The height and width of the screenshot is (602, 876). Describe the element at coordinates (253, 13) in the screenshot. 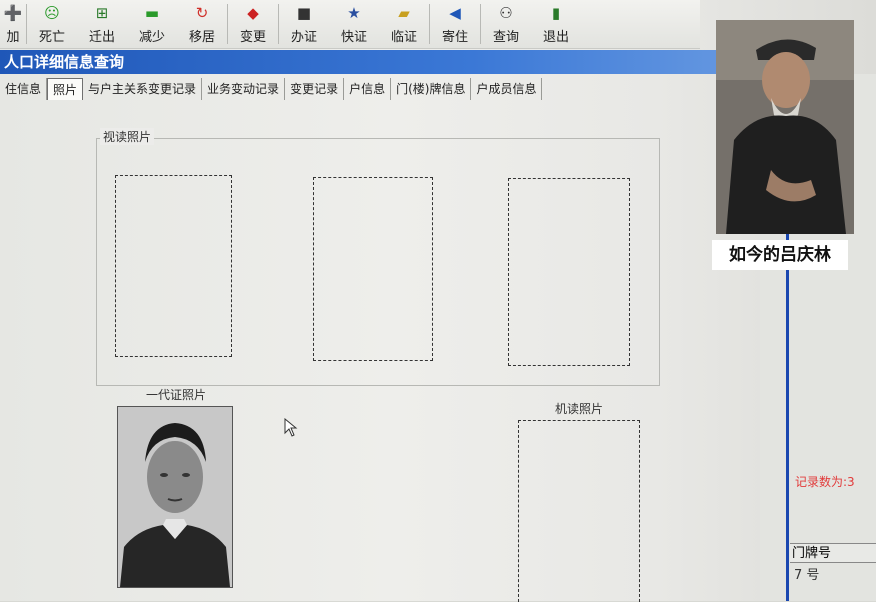

I see `change-icon: ◆` at that location.